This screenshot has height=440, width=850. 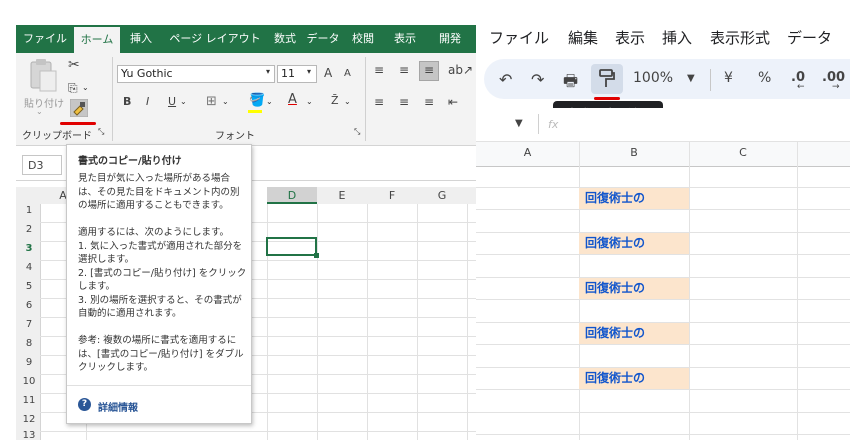 I want to click on column-header-f: F, so click(x=392, y=195).